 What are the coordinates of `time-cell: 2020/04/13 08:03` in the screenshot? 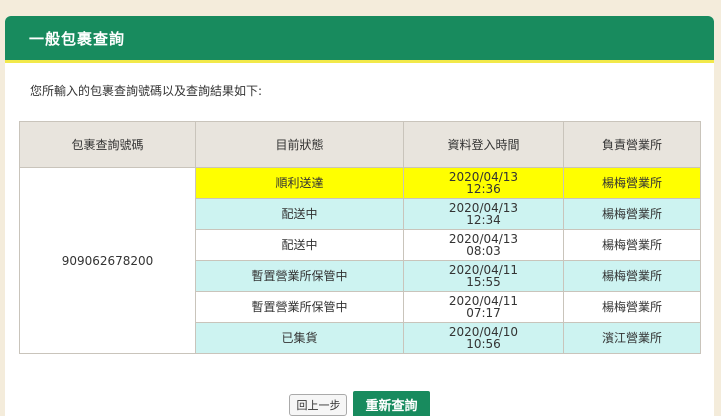 It's located at (483, 245).